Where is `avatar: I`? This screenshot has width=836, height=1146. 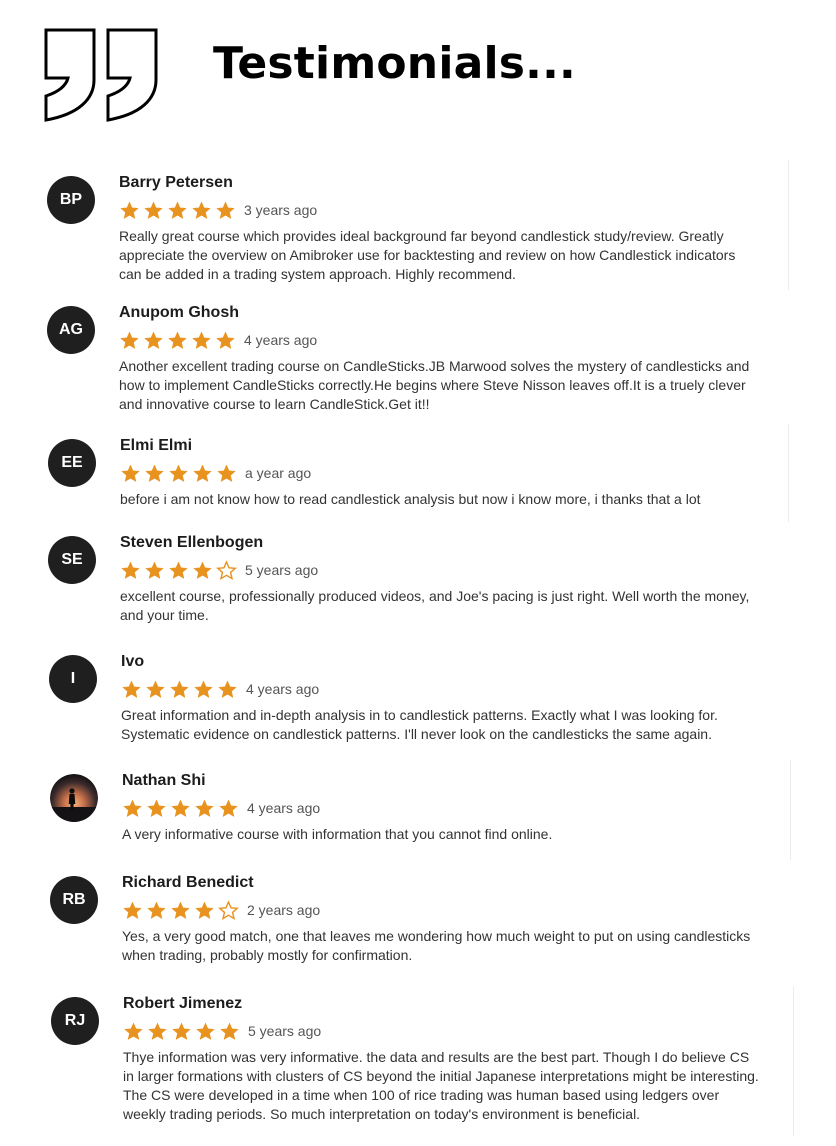
avatar: I is located at coordinates (73, 679).